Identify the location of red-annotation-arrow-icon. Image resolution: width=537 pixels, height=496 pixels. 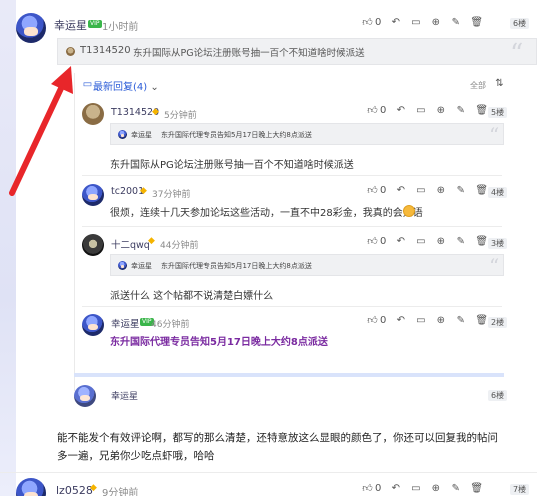
(41, 131).